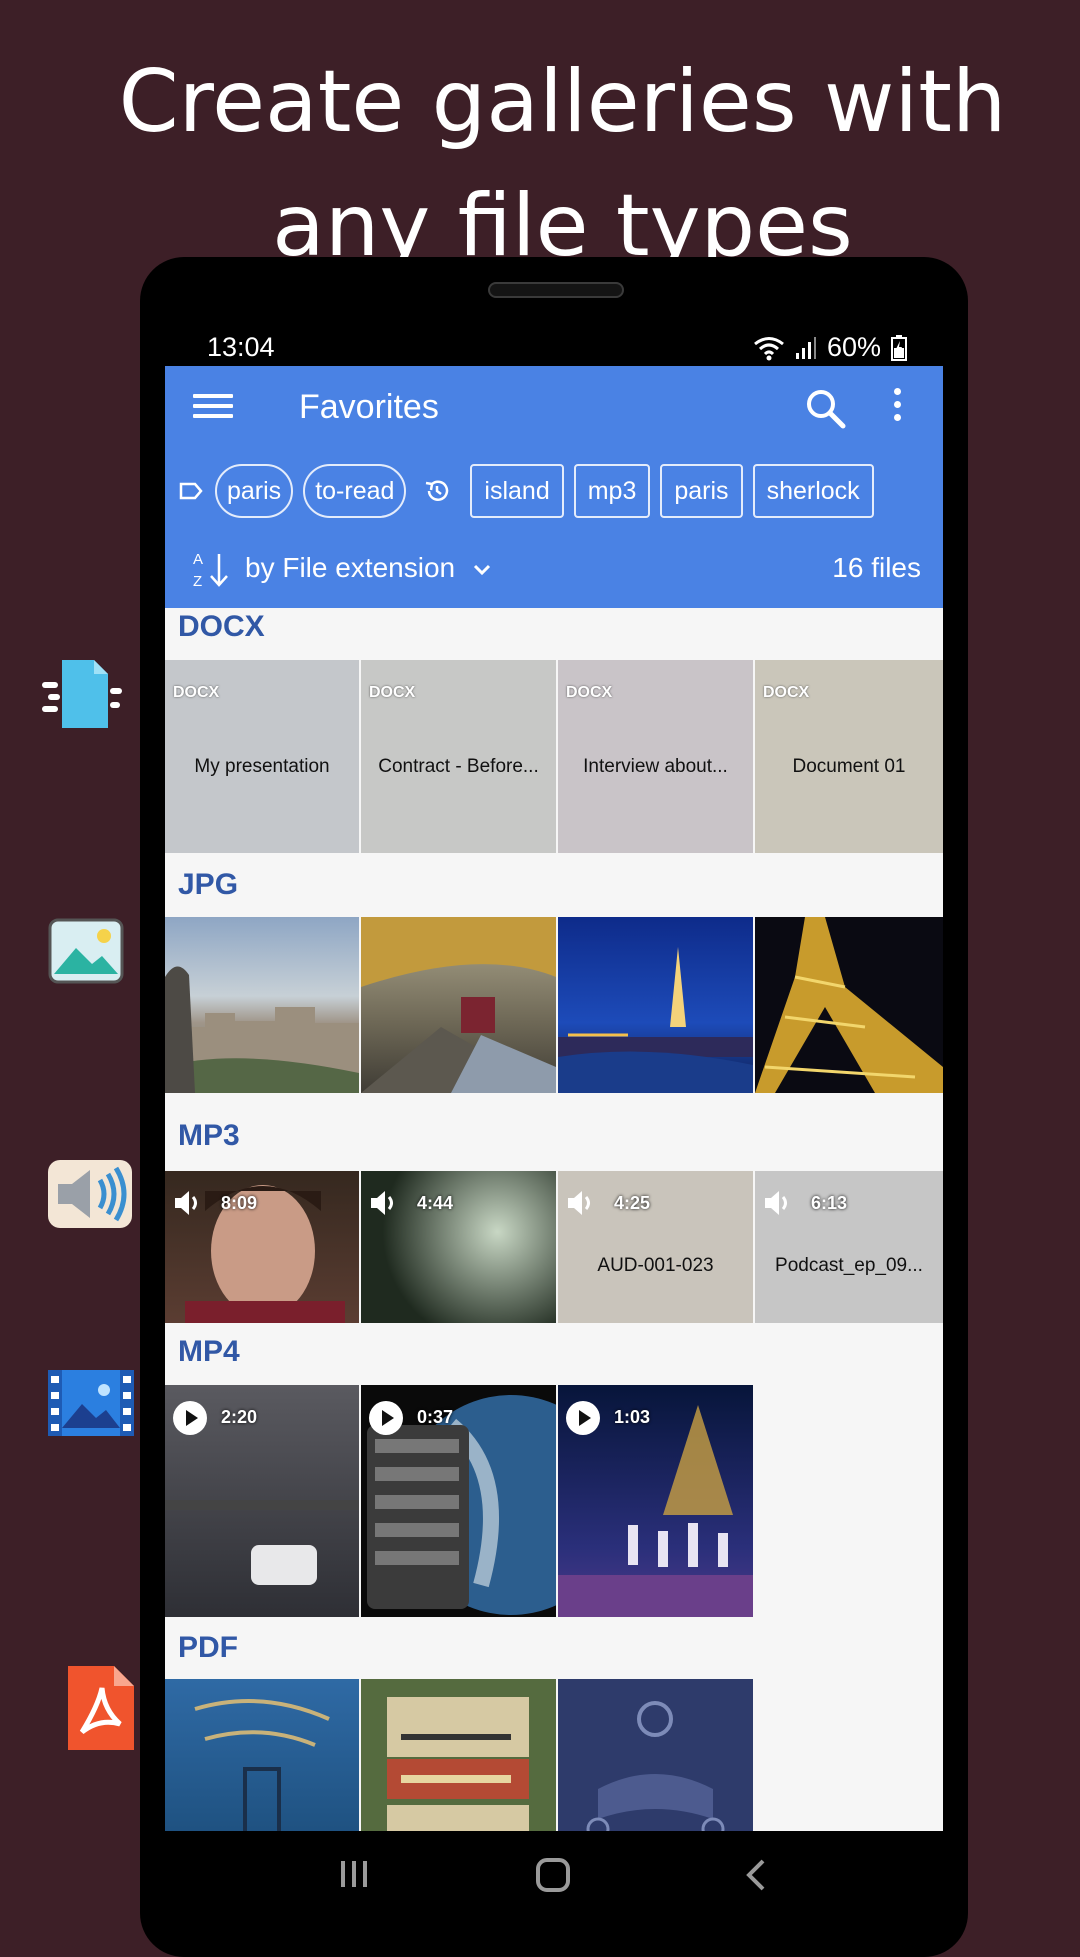 This screenshot has width=1080, height=1957. What do you see at coordinates (756, 1875) in the screenshot?
I see `back-icon` at bounding box center [756, 1875].